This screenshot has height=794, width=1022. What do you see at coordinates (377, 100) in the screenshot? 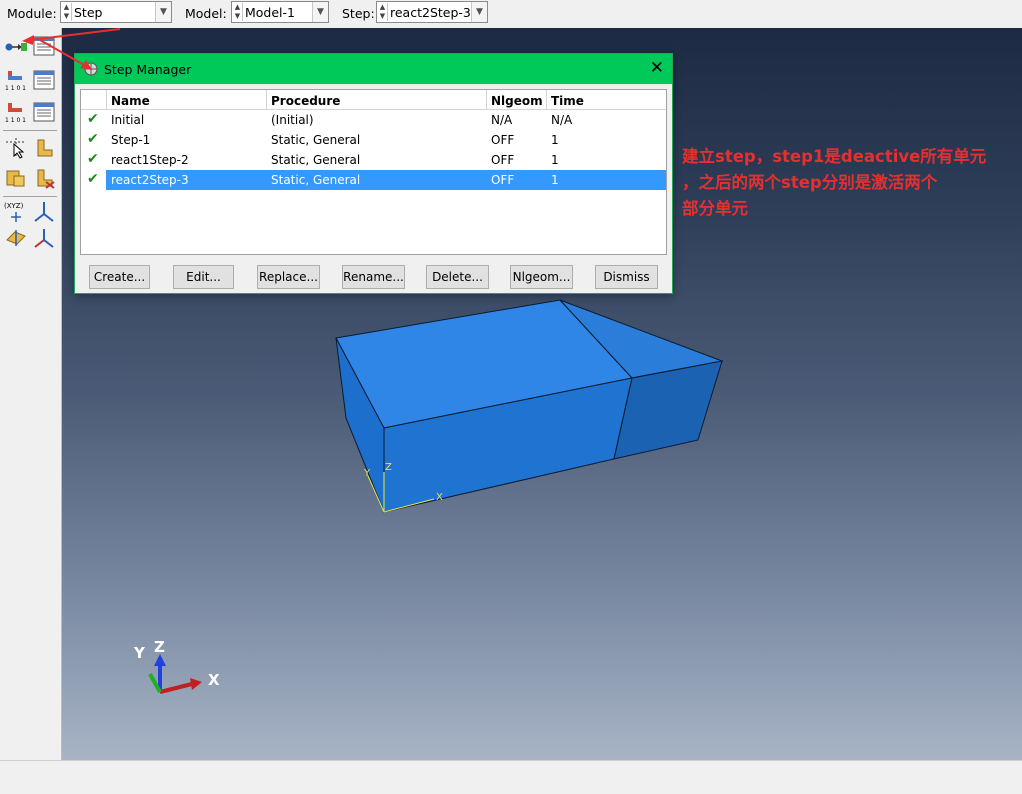
I see `column-header-procedure: Procedure` at bounding box center [377, 100].